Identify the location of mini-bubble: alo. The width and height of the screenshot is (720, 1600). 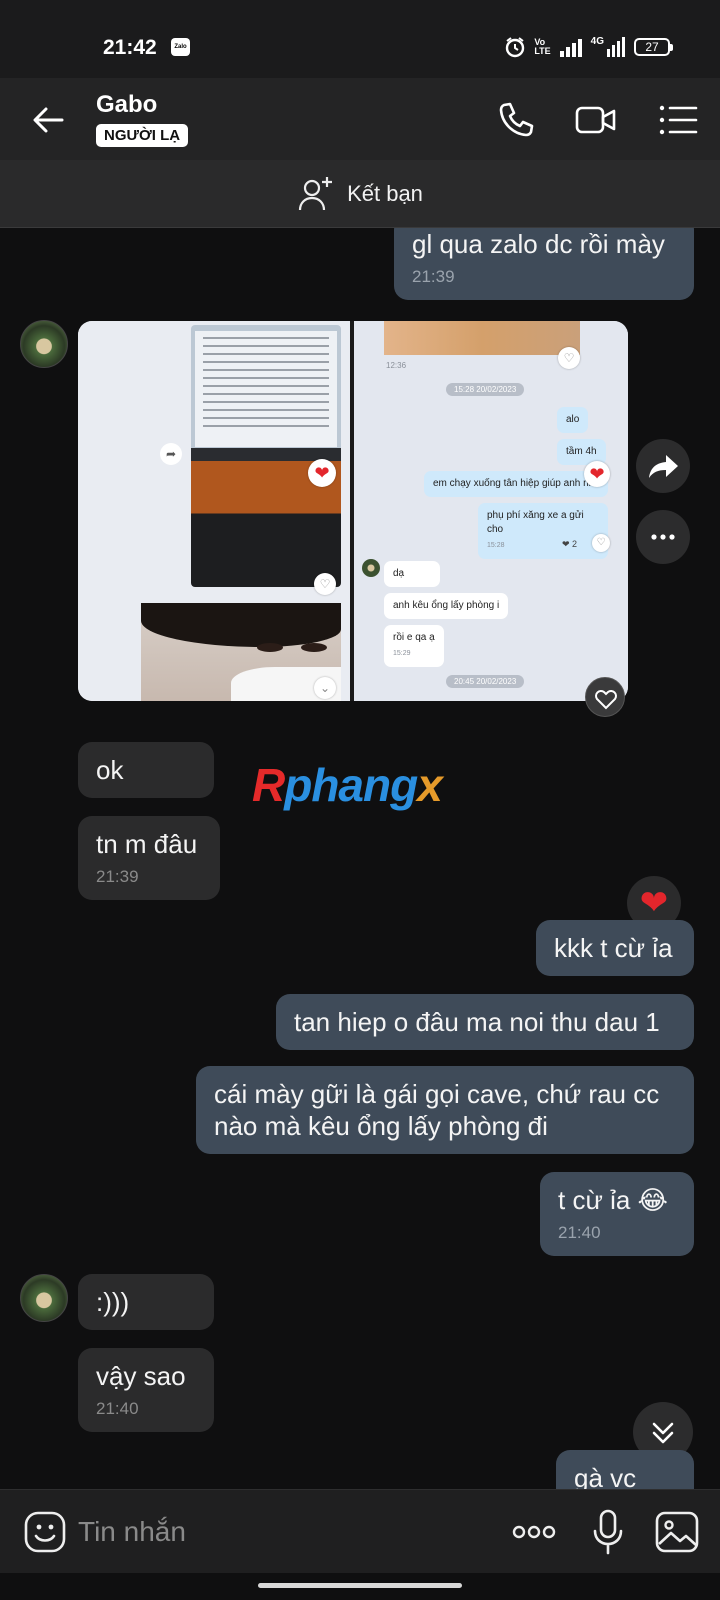
(573, 420).